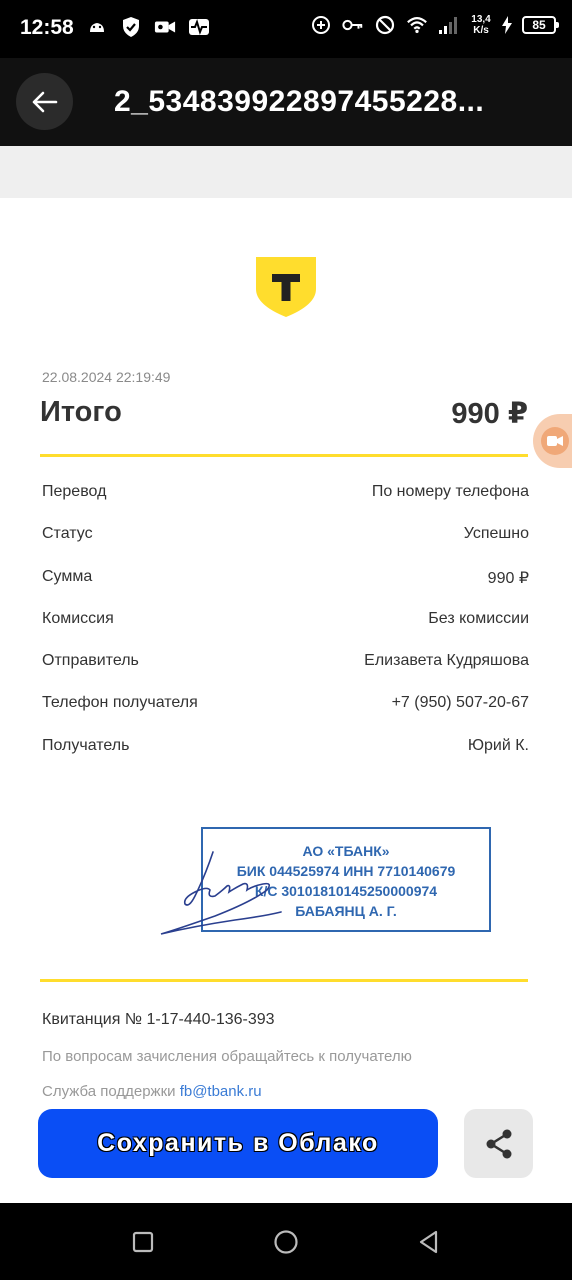 This screenshot has width=572, height=1280. What do you see at coordinates (199, 27) in the screenshot?
I see `activity-monitor-icon` at bounding box center [199, 27].